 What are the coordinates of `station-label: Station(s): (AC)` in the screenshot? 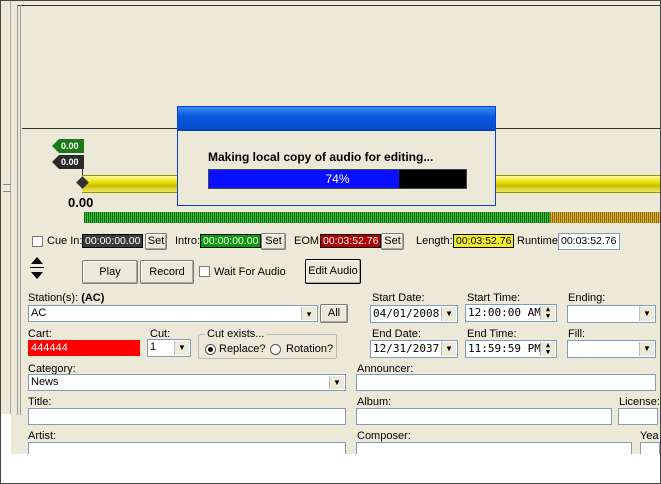 It's located at (66, 298).